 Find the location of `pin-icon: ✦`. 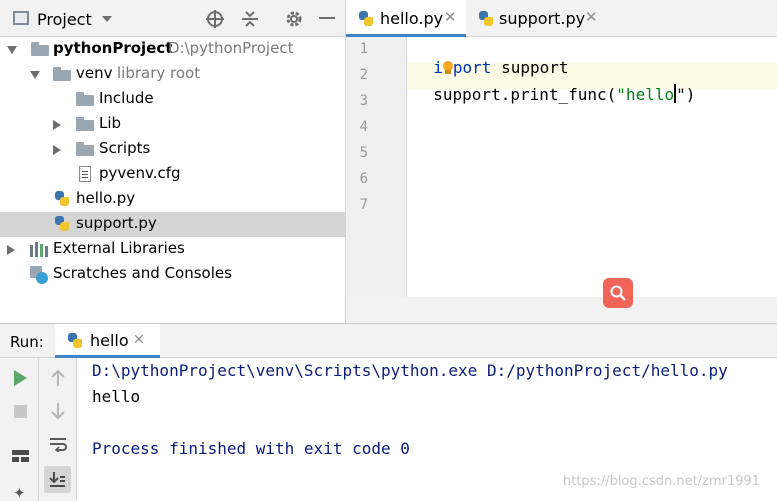

pin-icon: ✦ is located at coordinates (19, 493).